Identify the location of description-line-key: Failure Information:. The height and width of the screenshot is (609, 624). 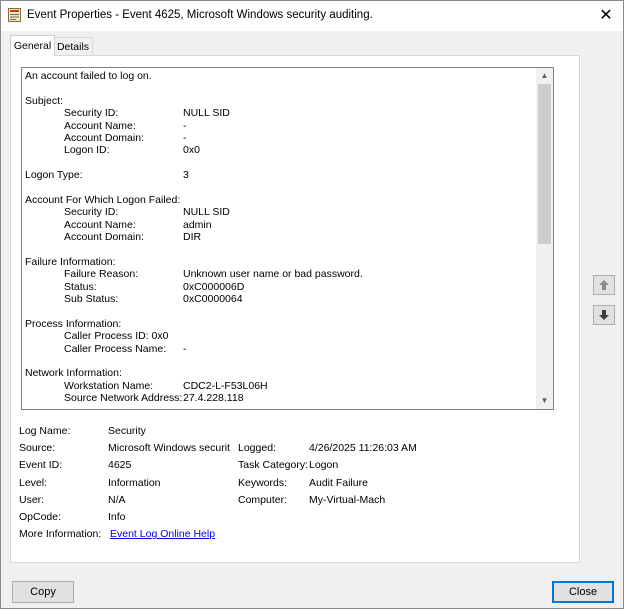
(70, 261).